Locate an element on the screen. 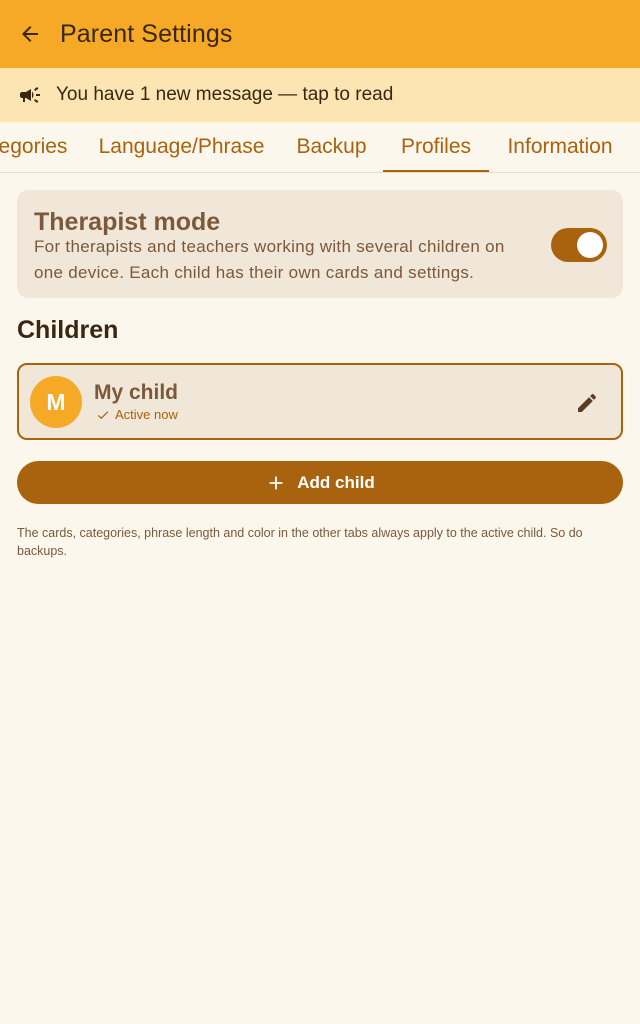  add-child-label: Add child is located at coordinates (336, 482).